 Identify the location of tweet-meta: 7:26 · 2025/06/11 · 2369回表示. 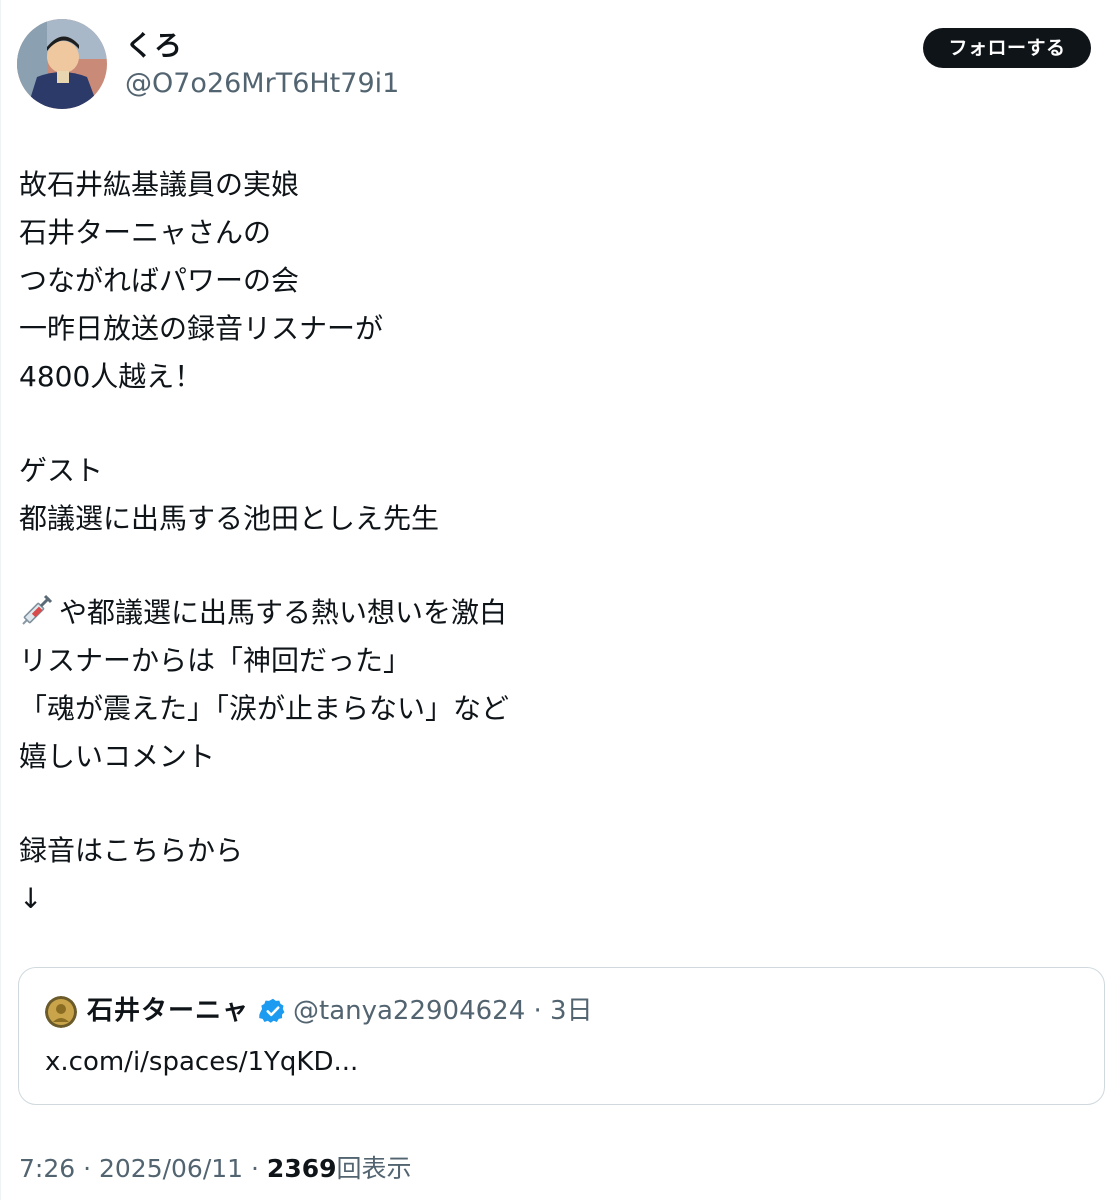
(215, 1169).